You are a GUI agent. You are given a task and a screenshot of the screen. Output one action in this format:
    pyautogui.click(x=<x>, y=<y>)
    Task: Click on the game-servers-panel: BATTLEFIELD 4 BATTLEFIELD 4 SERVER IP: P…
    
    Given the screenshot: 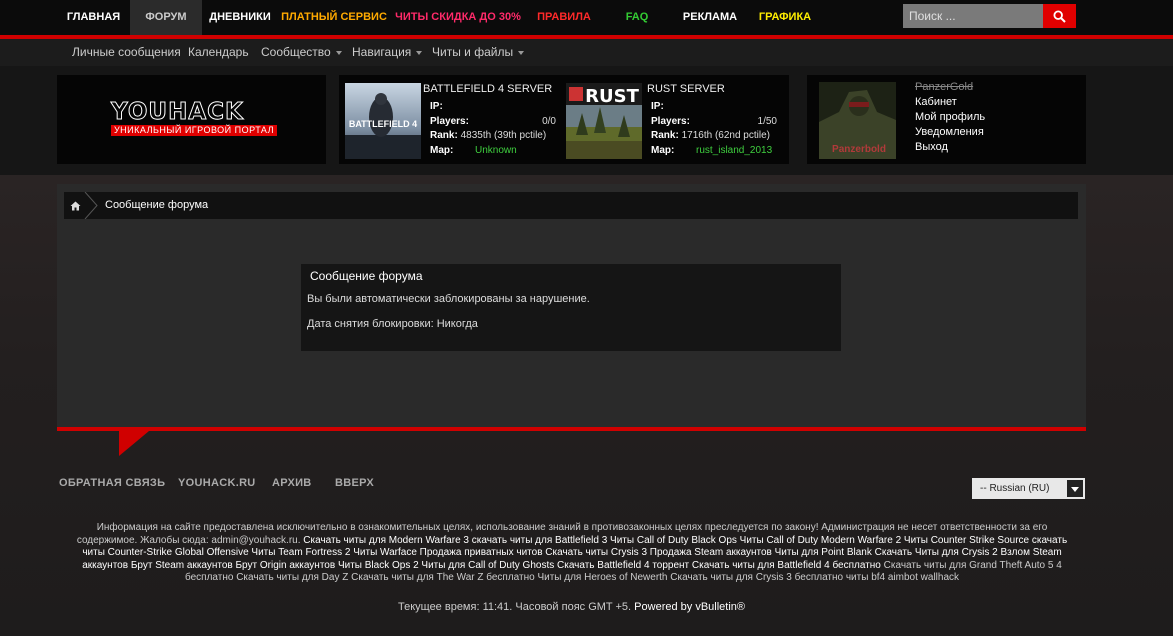 What is the action you would take?
    pyautogui.click(x=564, y=119)
    